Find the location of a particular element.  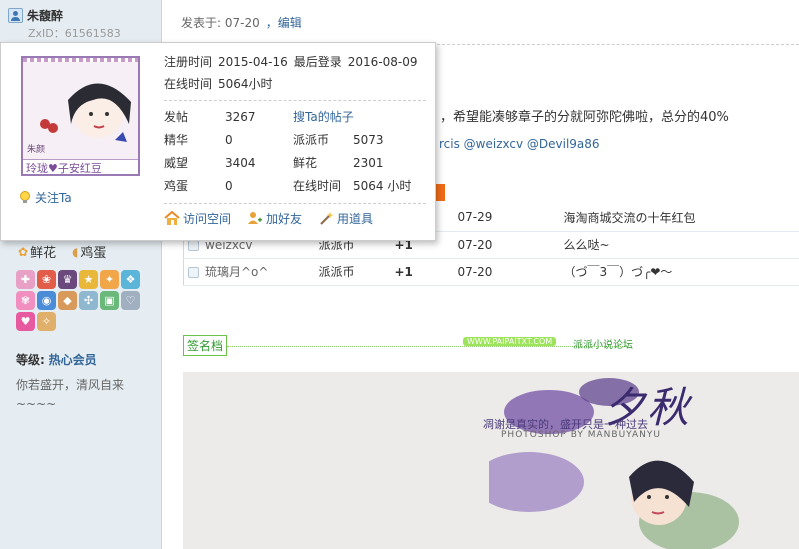

flower-gift-label: 鲜花 is located at coordinates (43, 253).